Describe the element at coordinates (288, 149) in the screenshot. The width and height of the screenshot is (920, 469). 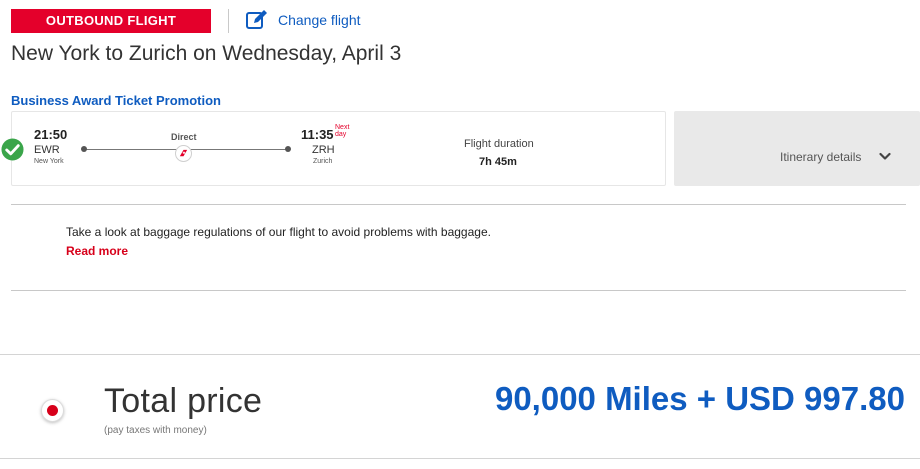
I see `route-end-dot` at that location.